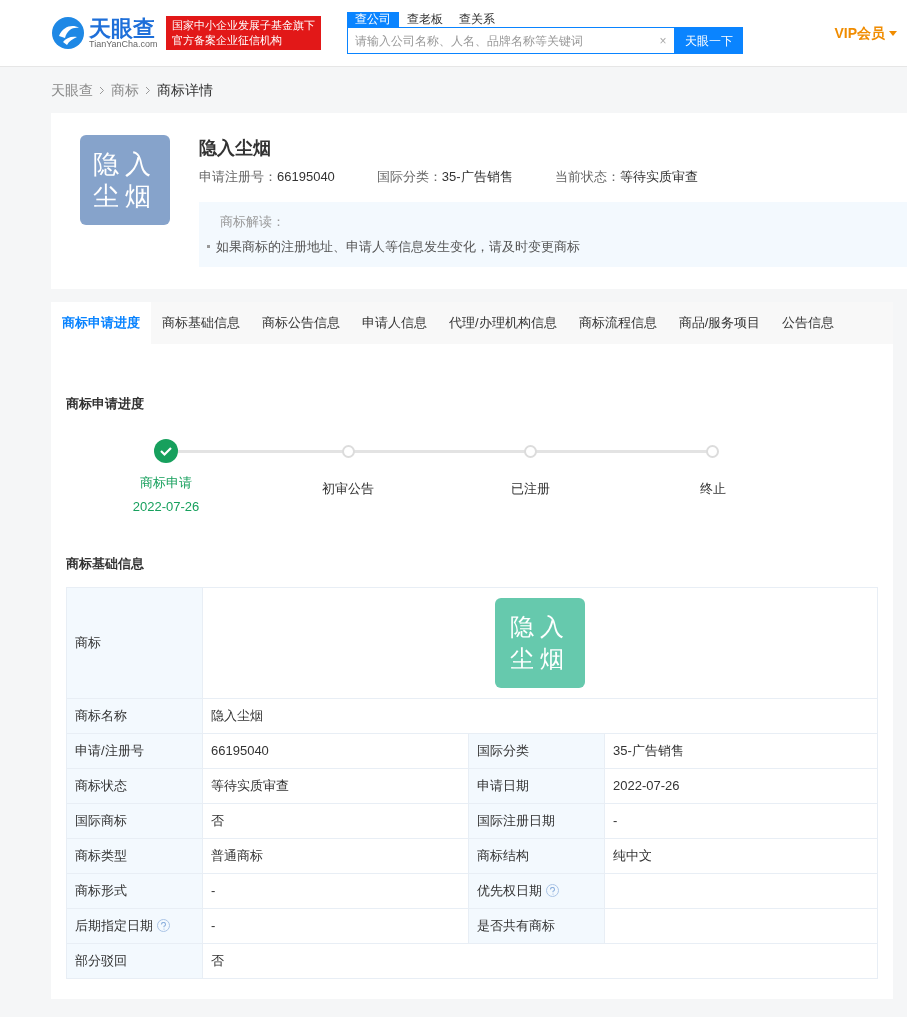 This screenshot has height=1017, width=907. What do you see at coordinates (477, 177) in the screenshot?
I see `field-value: 35-广告销售` at bounding box center [477, 177].